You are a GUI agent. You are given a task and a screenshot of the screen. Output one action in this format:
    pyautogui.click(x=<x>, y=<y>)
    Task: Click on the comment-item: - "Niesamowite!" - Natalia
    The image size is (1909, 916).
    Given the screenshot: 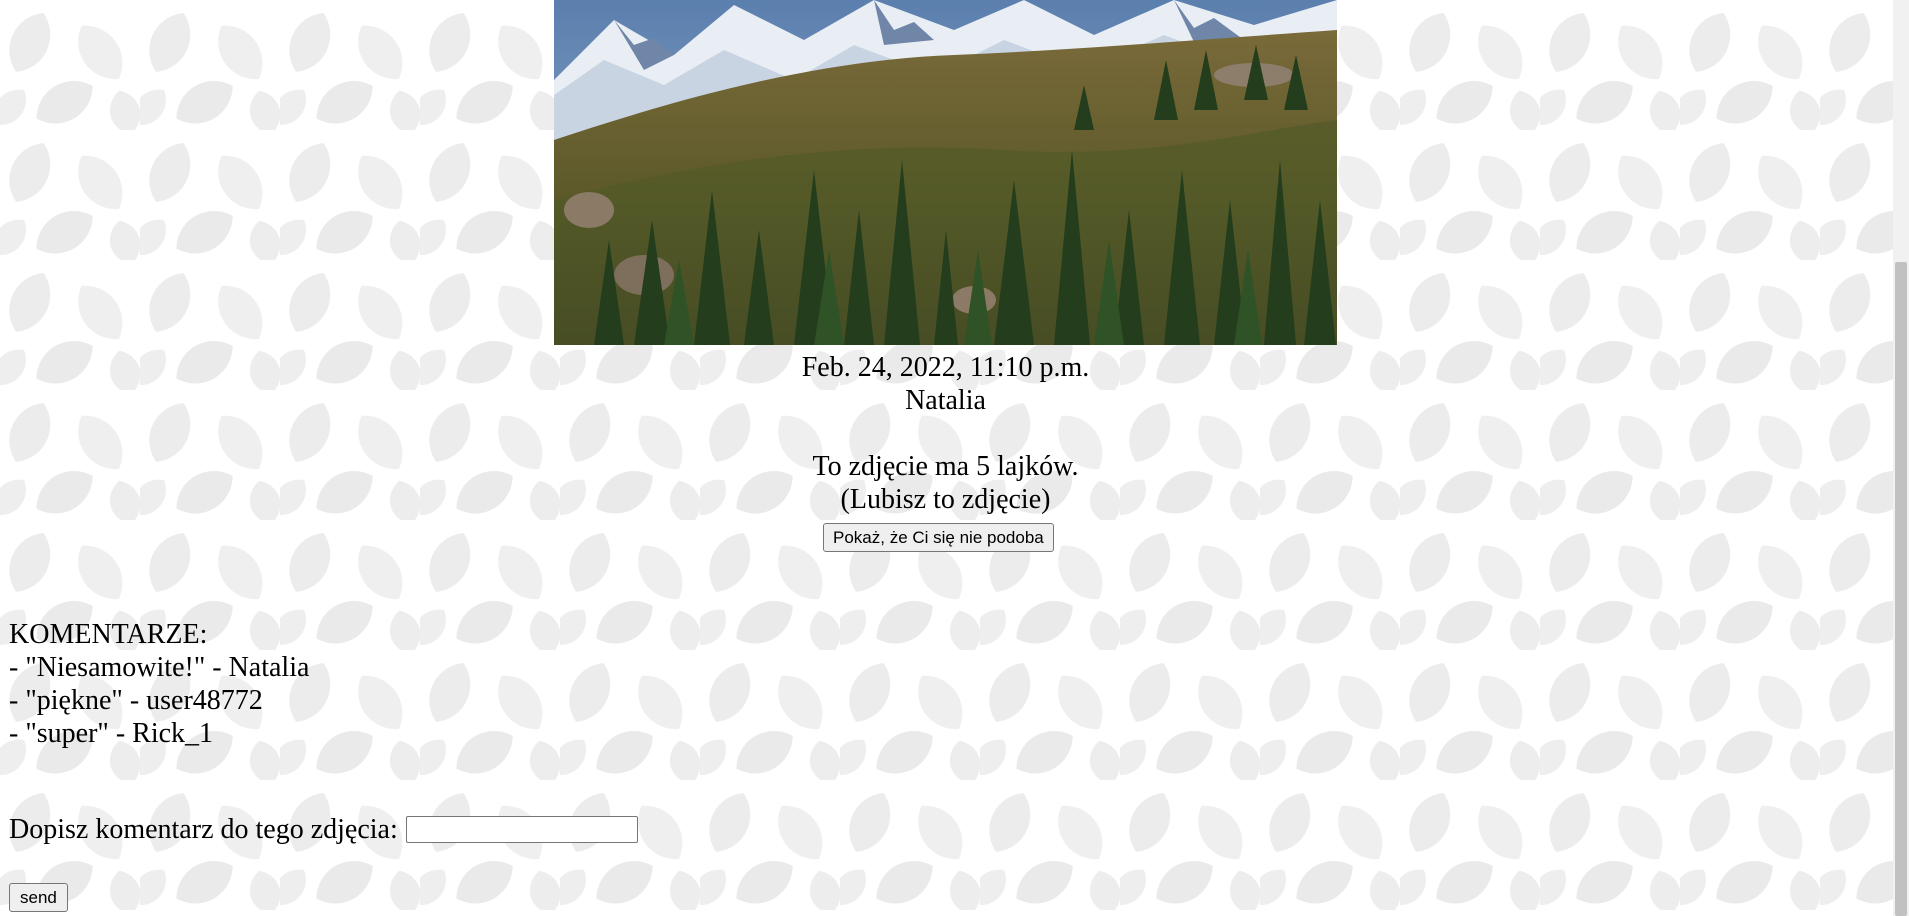 What is the action you would take?
    pyautogui.click(x=159, y=667)
    